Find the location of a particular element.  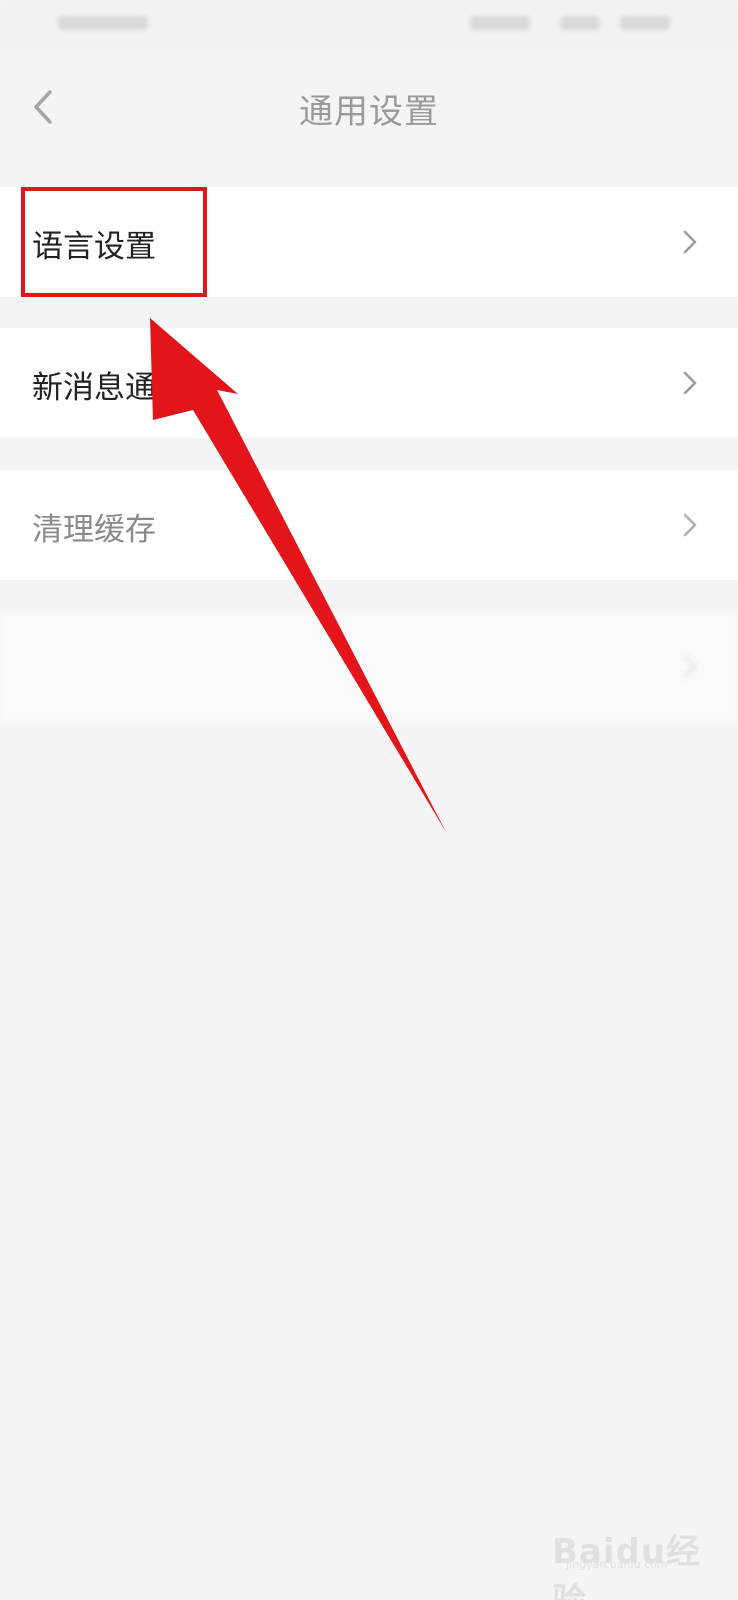

settings-item-label: 新消息通 is located at coordinates (94, 388).